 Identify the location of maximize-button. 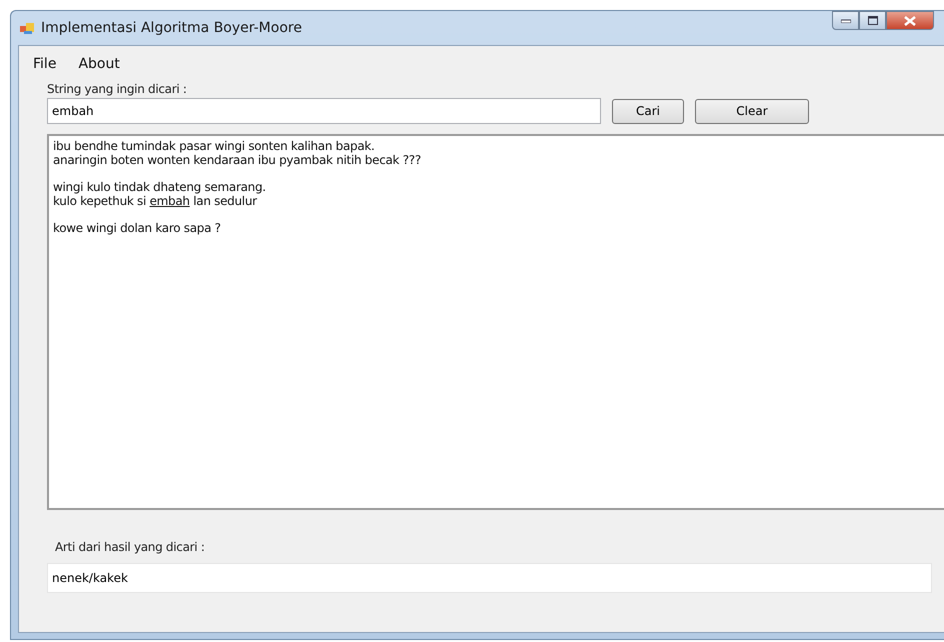
(872, 20).